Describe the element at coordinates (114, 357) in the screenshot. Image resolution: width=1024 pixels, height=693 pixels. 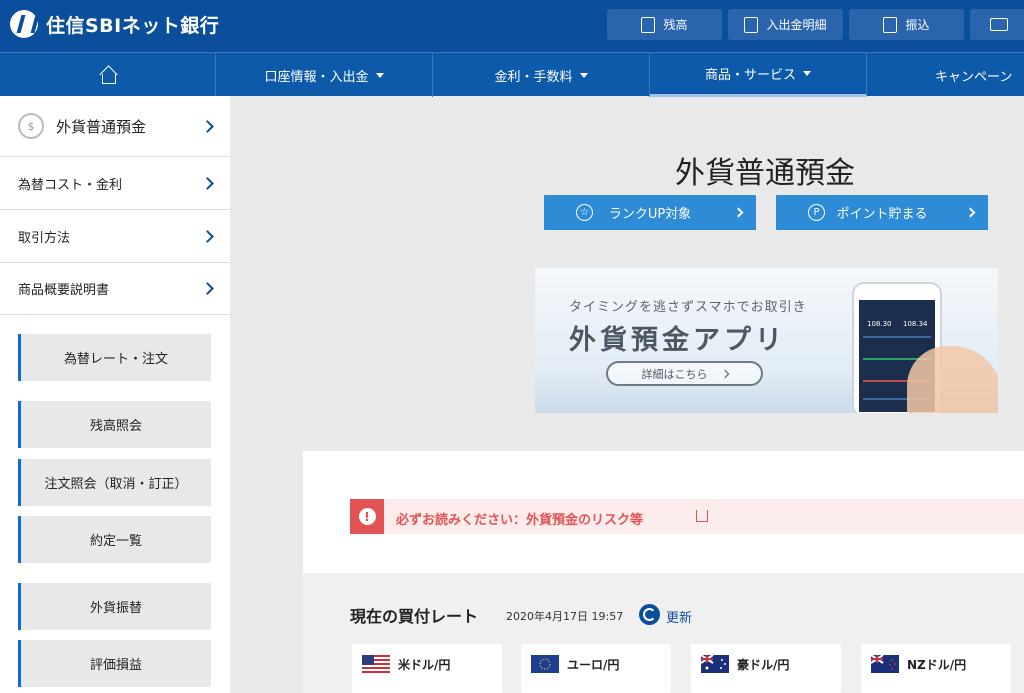
I see `fx-rate-order-button: 為替レート・注文` at that location.